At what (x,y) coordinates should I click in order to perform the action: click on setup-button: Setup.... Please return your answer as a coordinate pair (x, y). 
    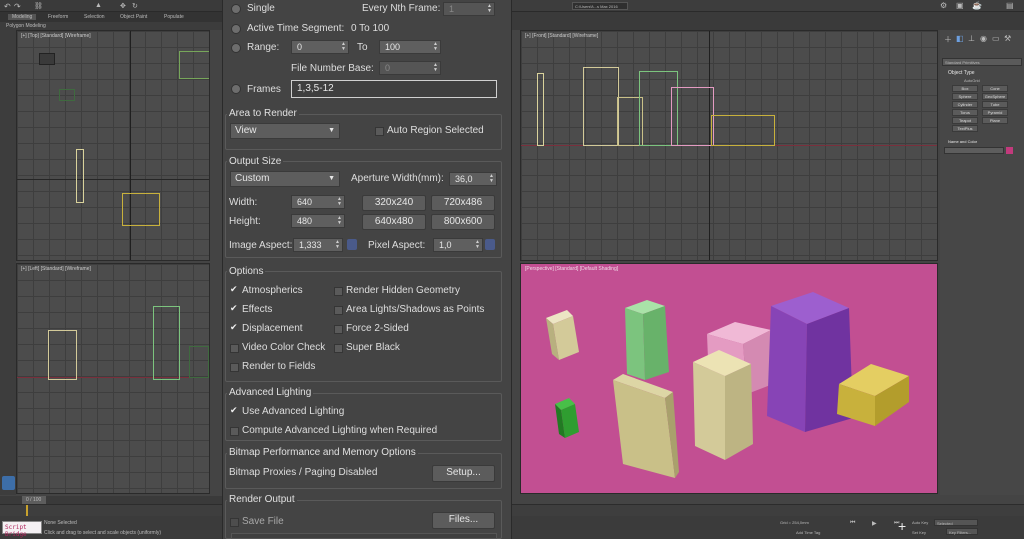
    Looking at the image, I should click on (463, 473).